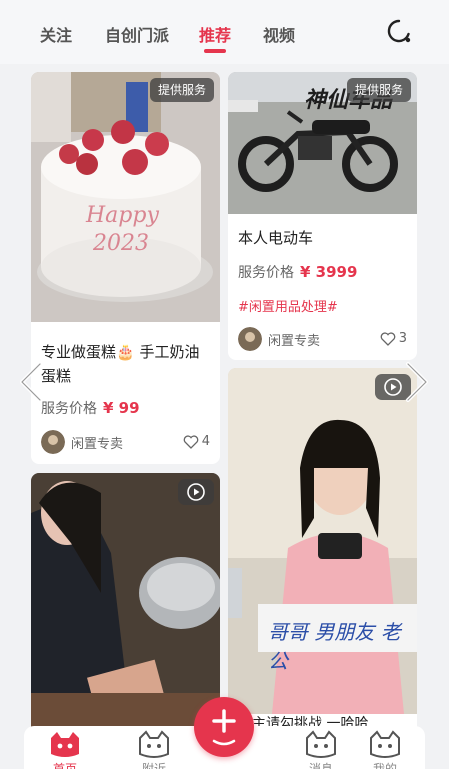 The height and width of the screenshot is (769, 449). Describe the element at coordinates (120, 243) in the screenshot. I see `svg-text: 2023` at that location.